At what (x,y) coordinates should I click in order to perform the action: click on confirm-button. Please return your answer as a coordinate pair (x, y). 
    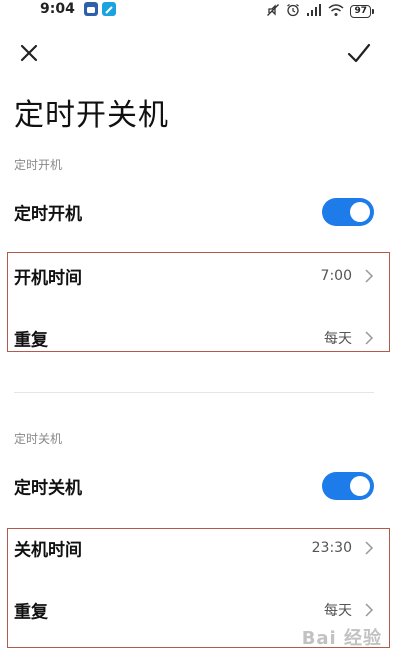
    Looking at the image, I should click on (359, 53).